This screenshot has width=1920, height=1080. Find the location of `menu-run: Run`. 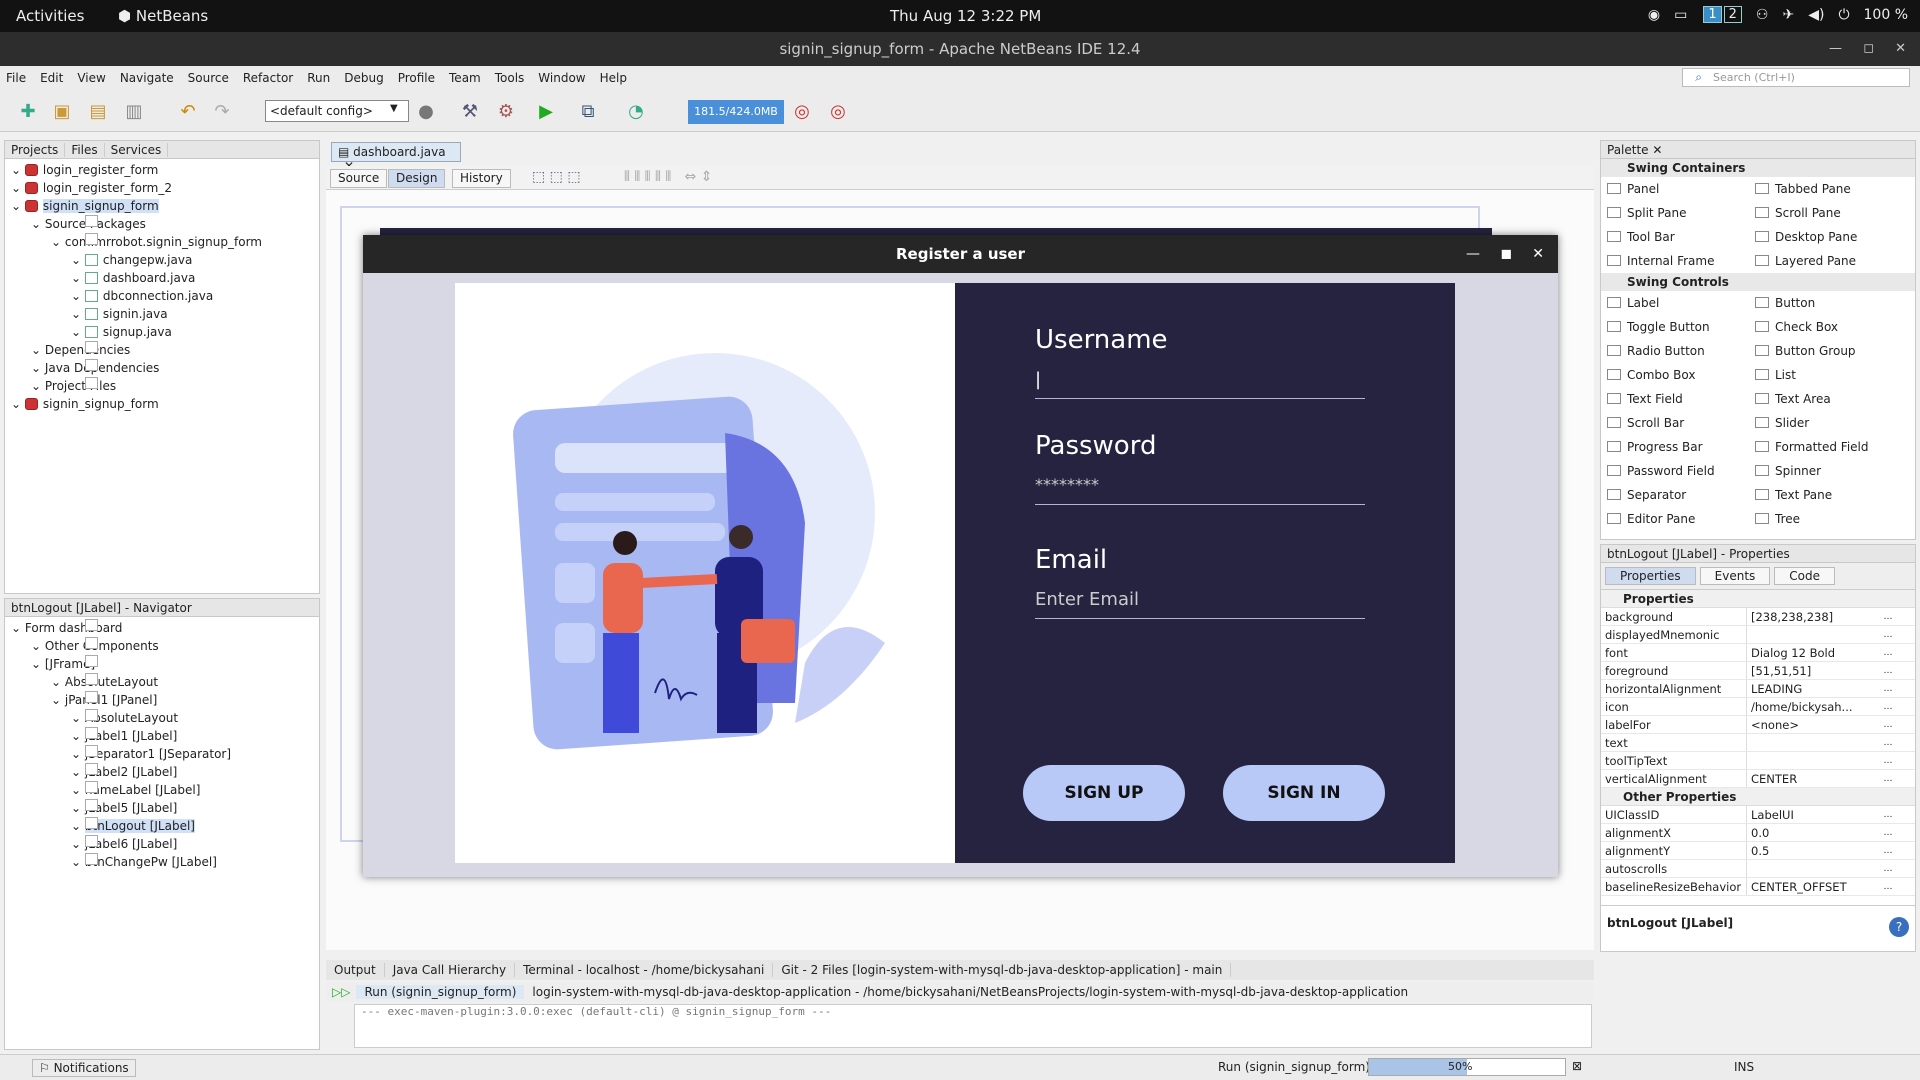

menu-run: Run is located at coordinates (318, 78).